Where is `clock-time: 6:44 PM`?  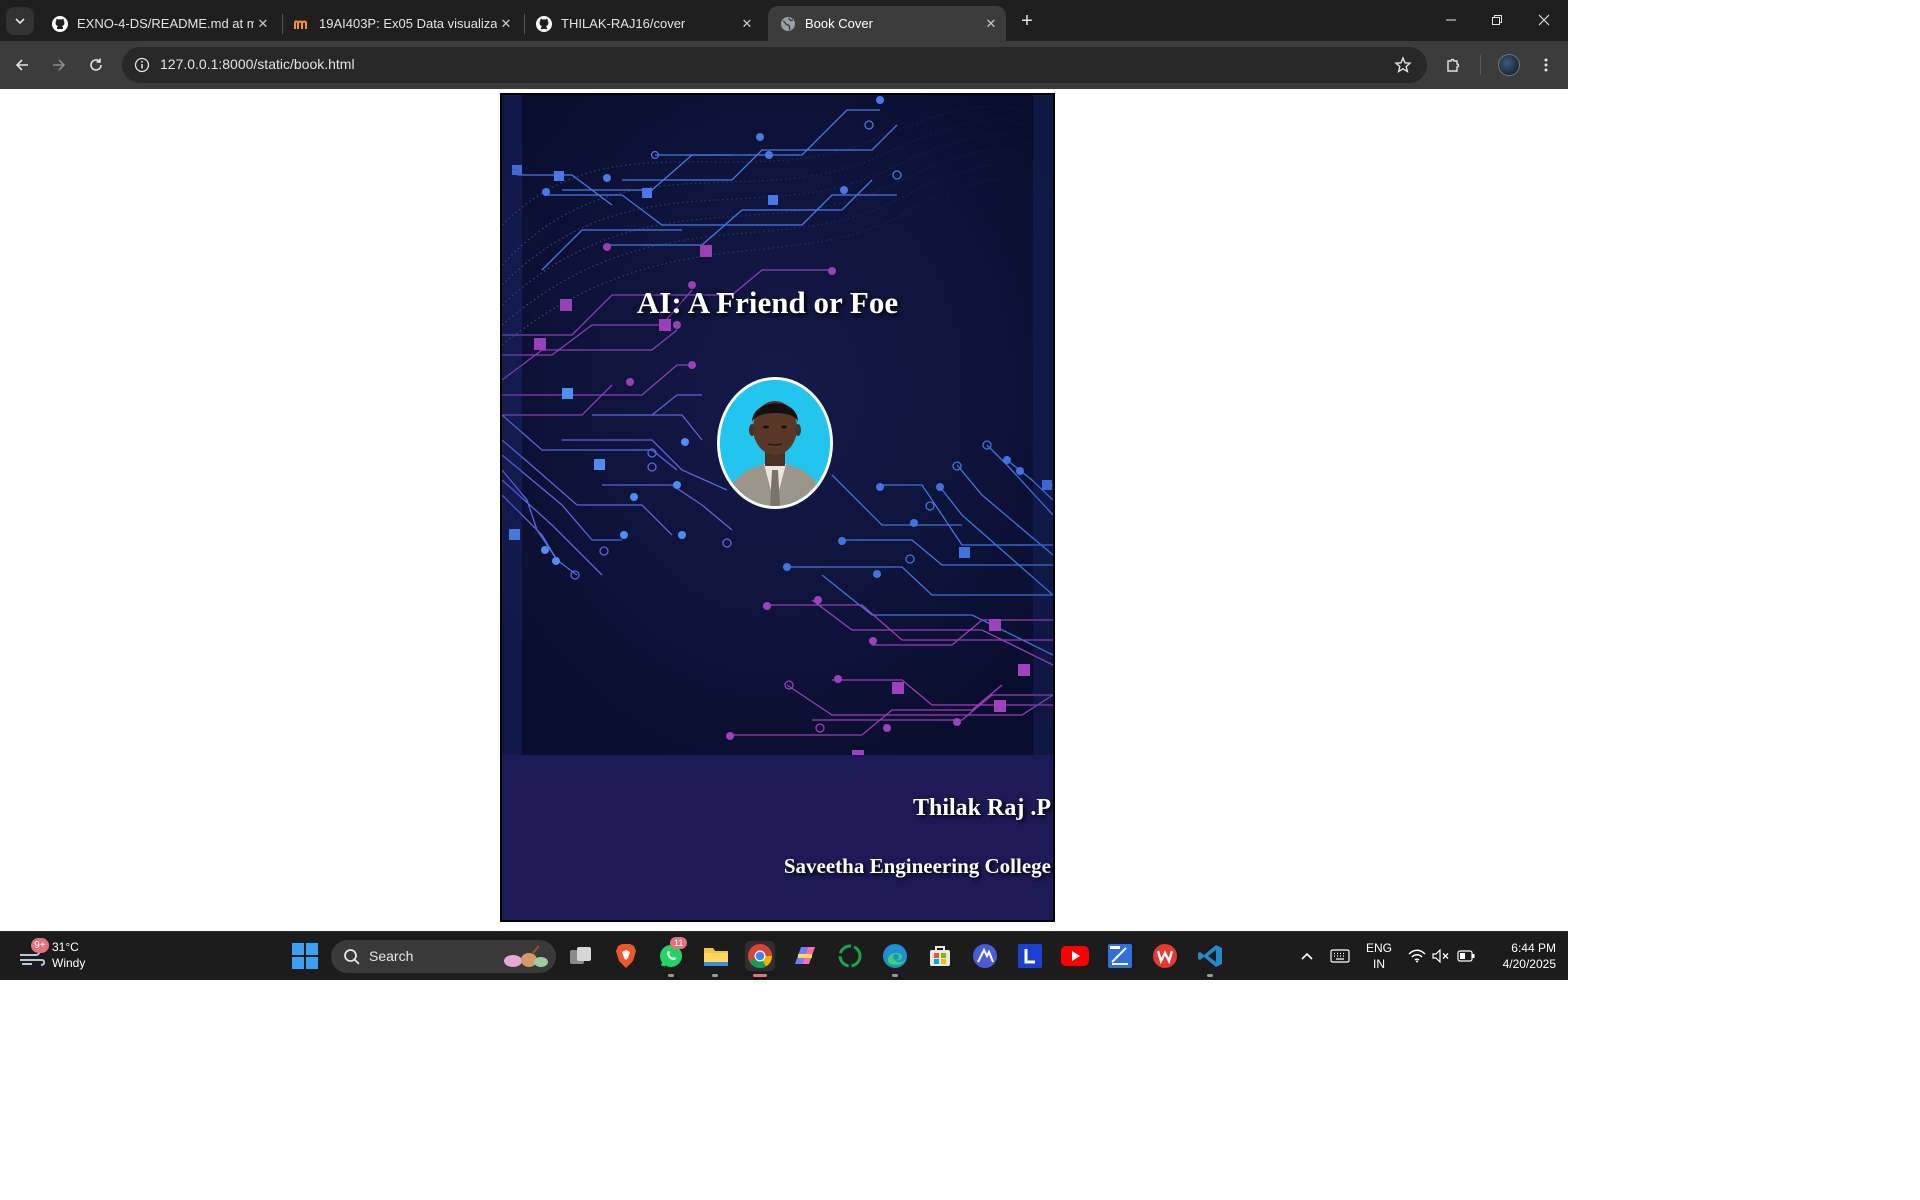
clock-time: 6:44 PM is located at coordinates (1522, 948).